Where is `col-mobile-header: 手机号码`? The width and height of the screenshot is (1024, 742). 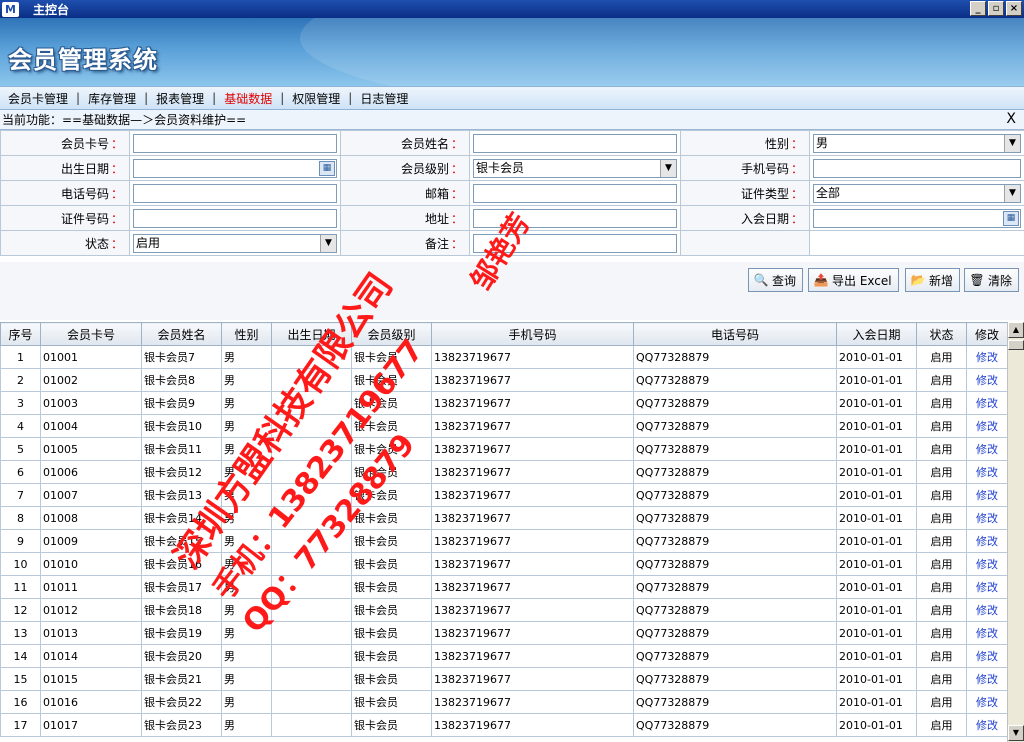 col-mobile-header: 手机号码 is located at coordinates (532, 334).